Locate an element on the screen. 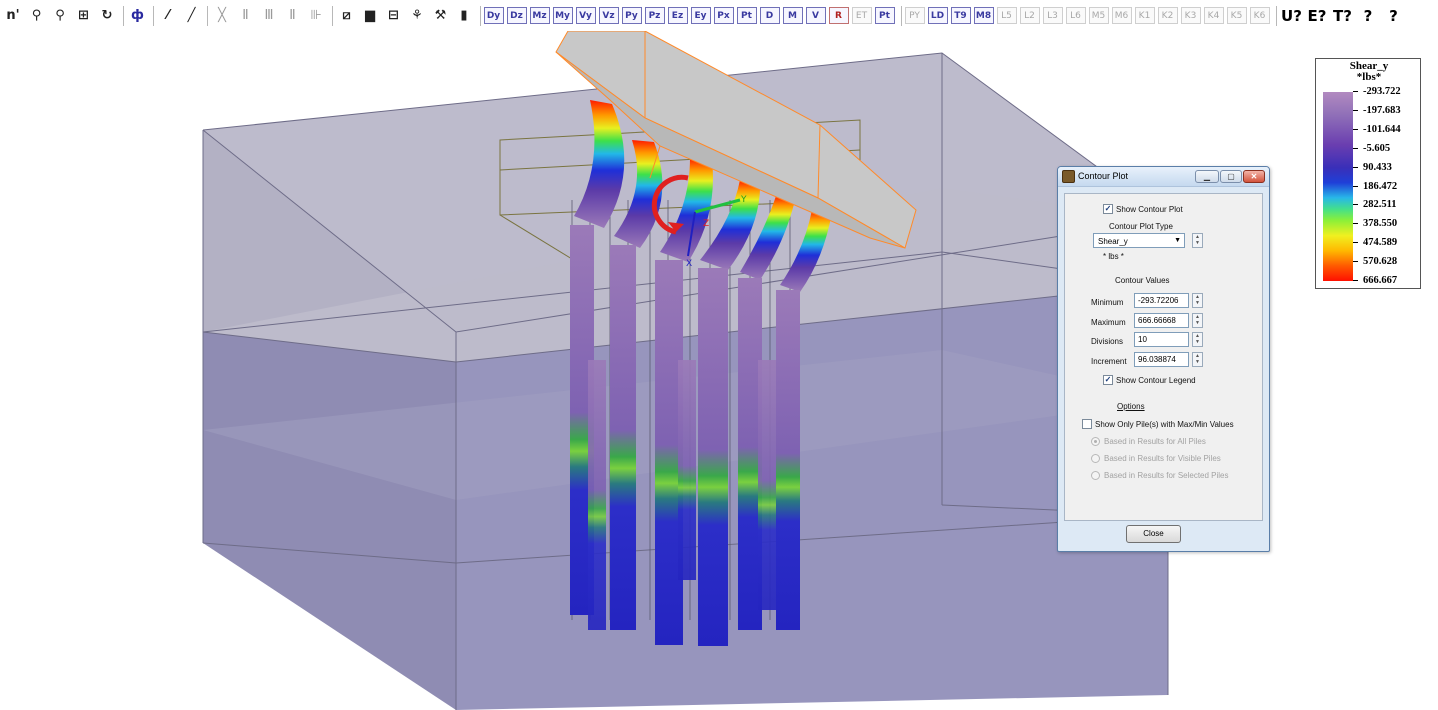  soil-layer-lower-left is located at coordinates (329, 521).